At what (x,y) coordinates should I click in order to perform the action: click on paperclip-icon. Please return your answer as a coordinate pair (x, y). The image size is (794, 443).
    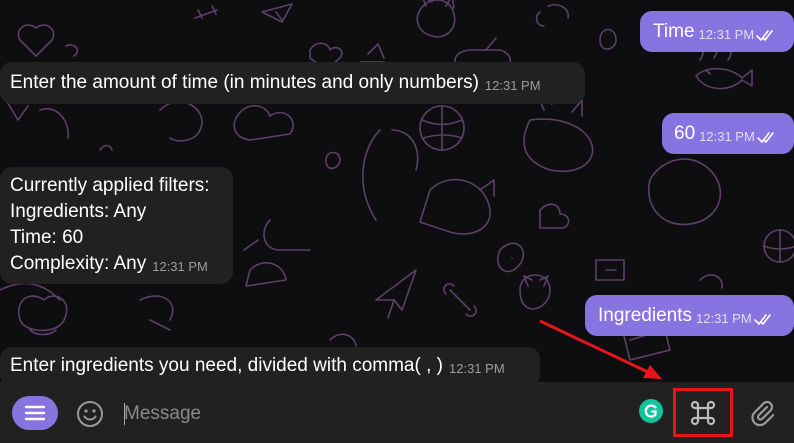
    Looking at the image, I should click on (763, 413).